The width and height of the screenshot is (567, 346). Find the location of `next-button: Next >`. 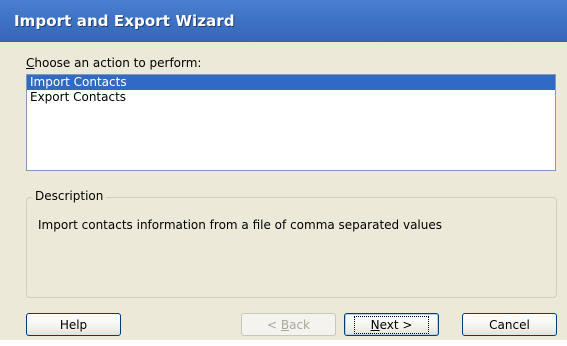

next-button: Next > is located at coordinates (391, 324).